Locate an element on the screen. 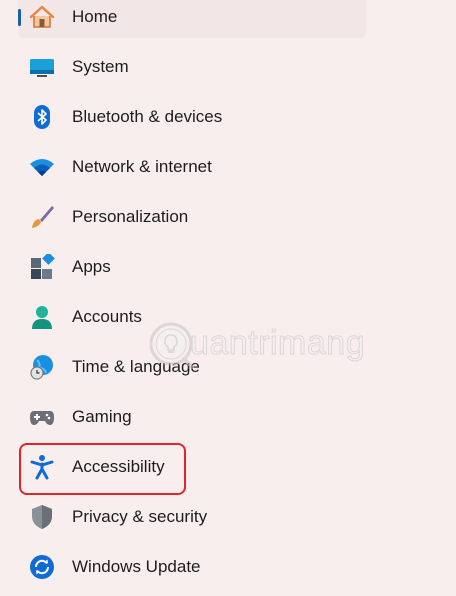 This screenshot has width=456, height=596. nav-item-home: Home is located at coordinates (192, 19).